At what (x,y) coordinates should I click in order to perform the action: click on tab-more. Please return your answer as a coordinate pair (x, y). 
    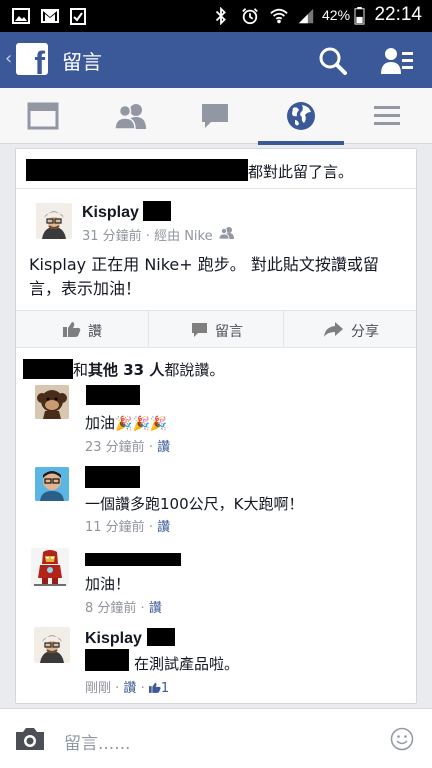
    Looking at the image, I should click on (387, 116).